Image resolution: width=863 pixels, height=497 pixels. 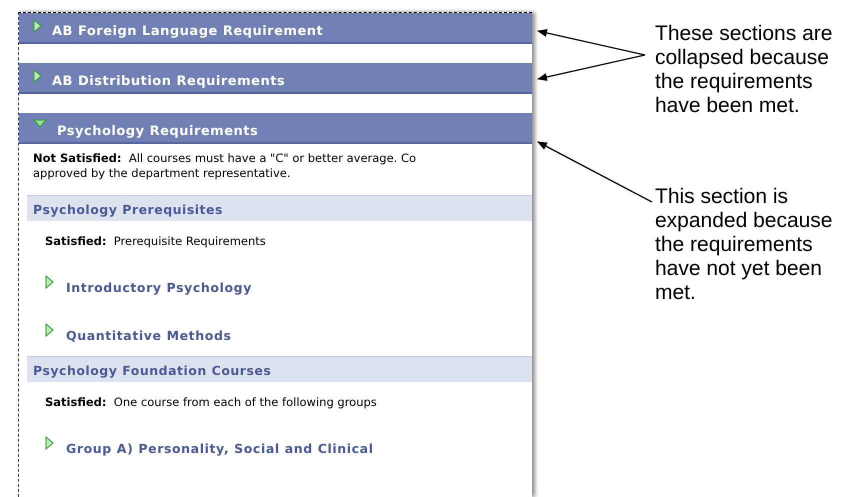 I want to click on status-message: Satisfied: Prerequisite Requirements, so click(x=155, y=241).